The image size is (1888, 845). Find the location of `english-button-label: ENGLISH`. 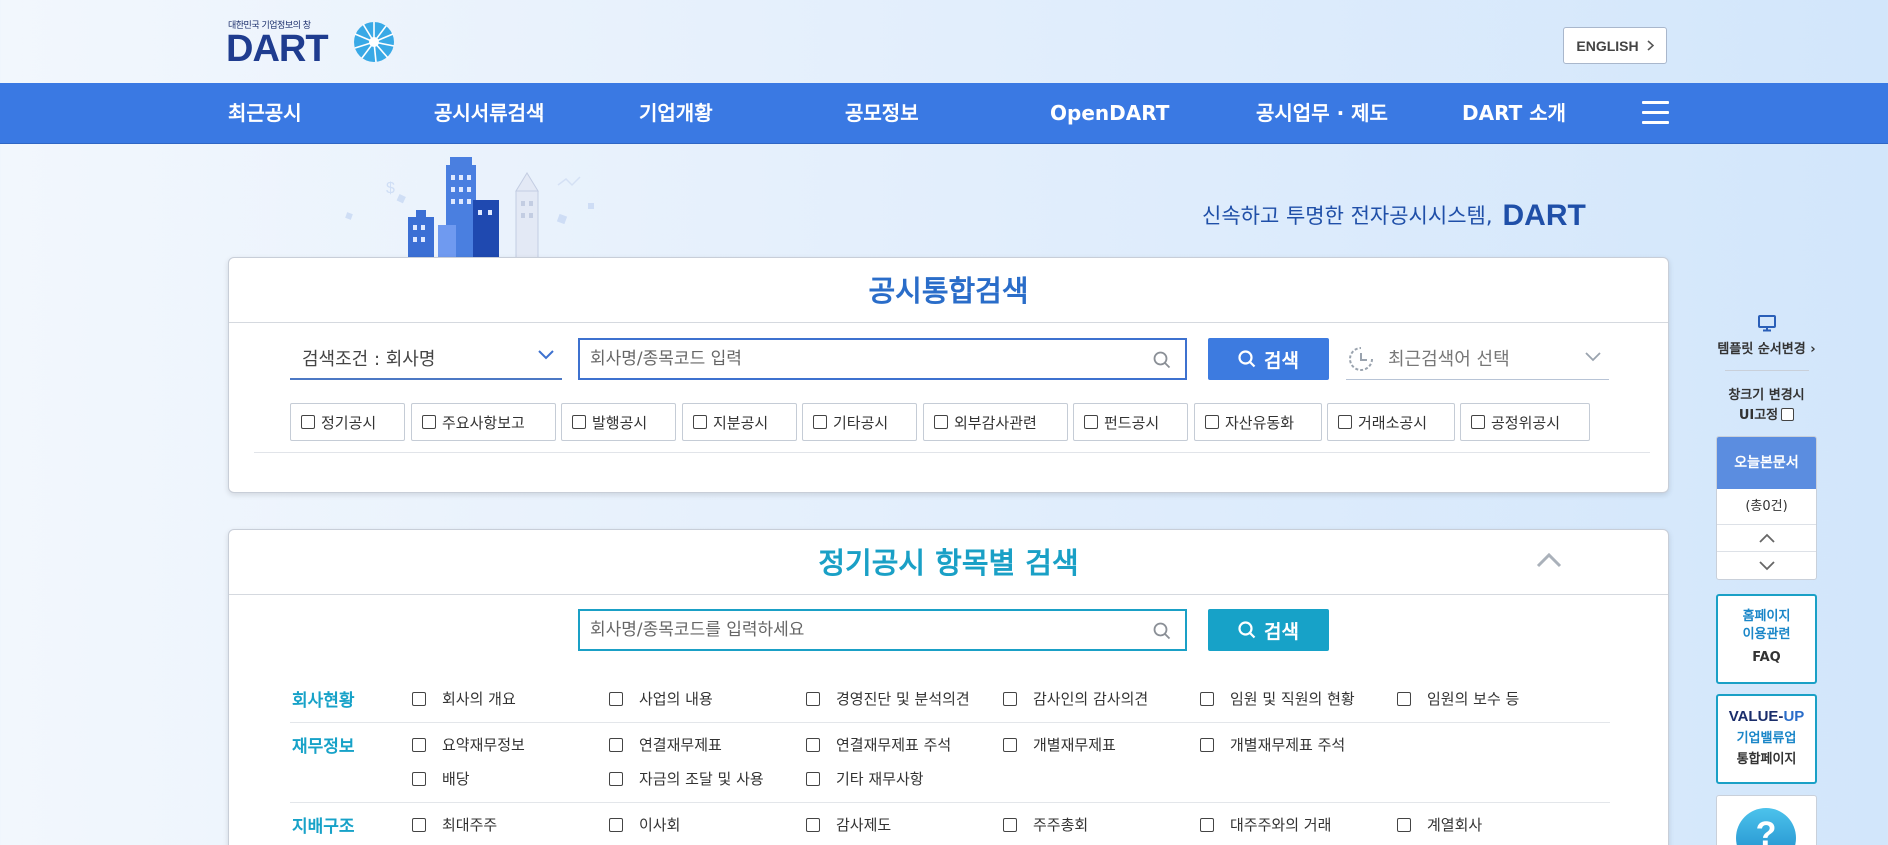

english-button-label: ENGLISH is located at coordinates (1607, 45).